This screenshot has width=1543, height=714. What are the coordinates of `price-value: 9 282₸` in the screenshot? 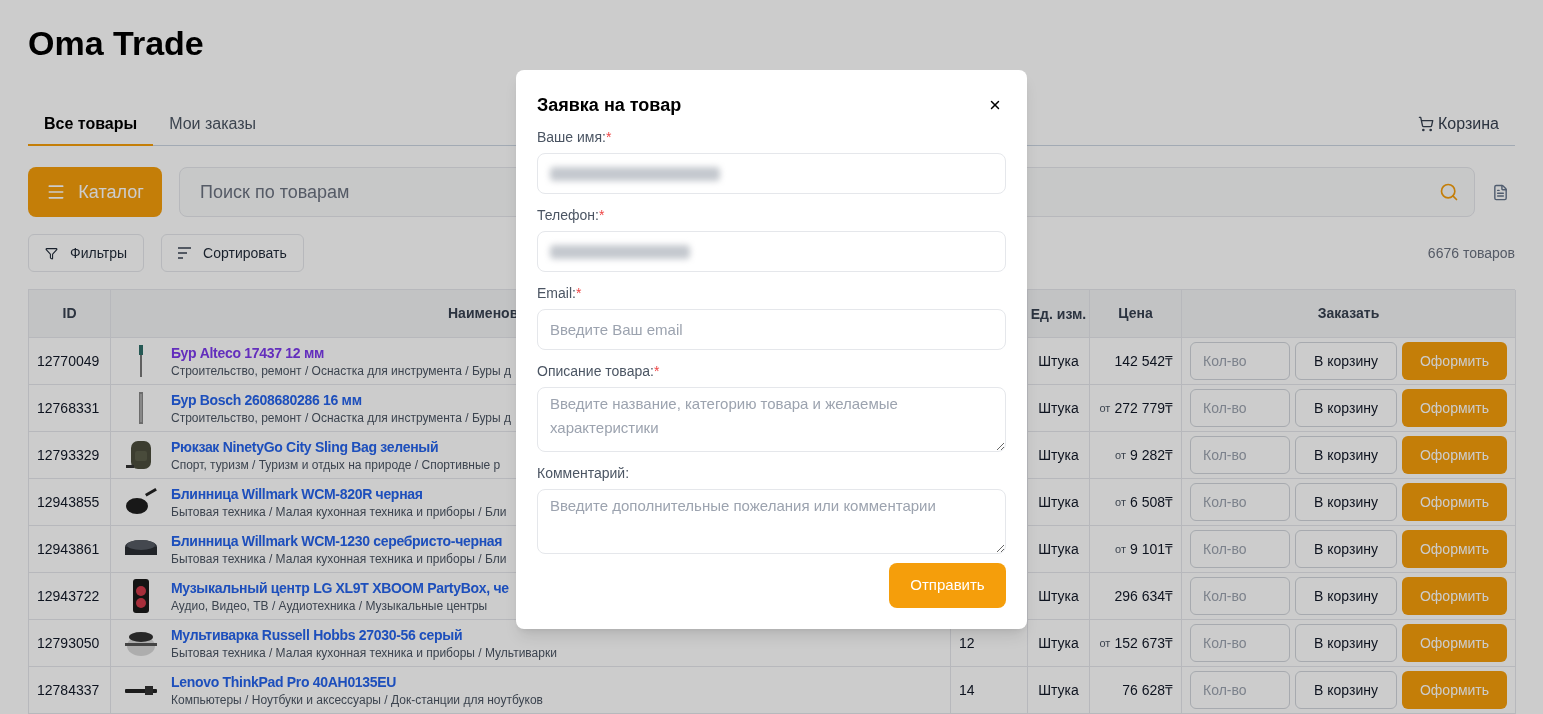 It's located at (1151, 455).